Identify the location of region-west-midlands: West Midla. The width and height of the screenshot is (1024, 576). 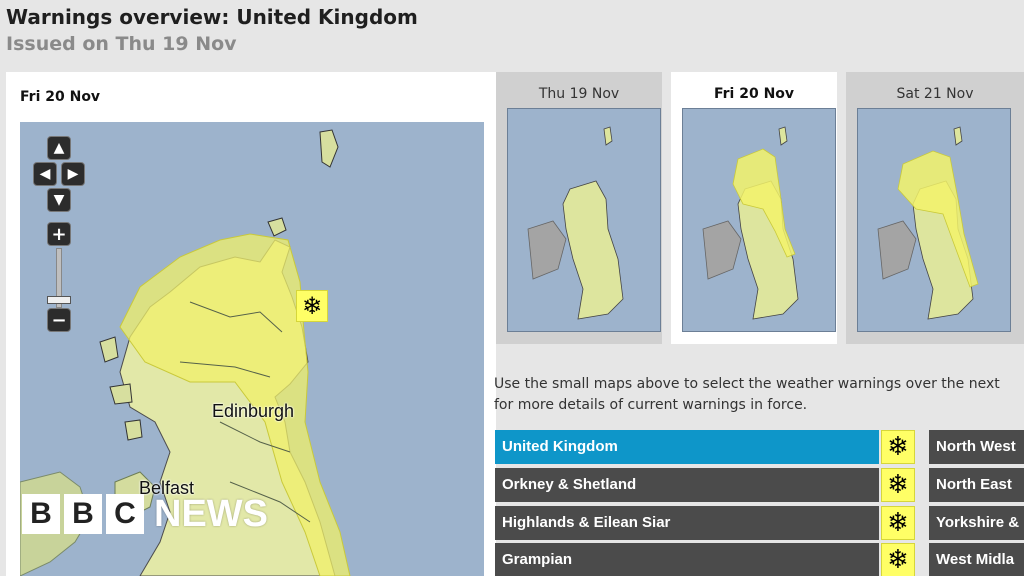
(976, 559).